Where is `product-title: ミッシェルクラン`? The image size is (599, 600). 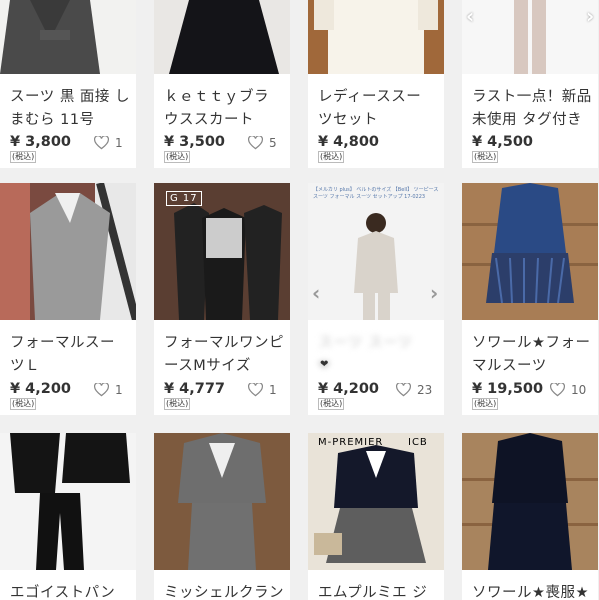 product-title: ミッシェルクラン is located at coordinates (224, 592).